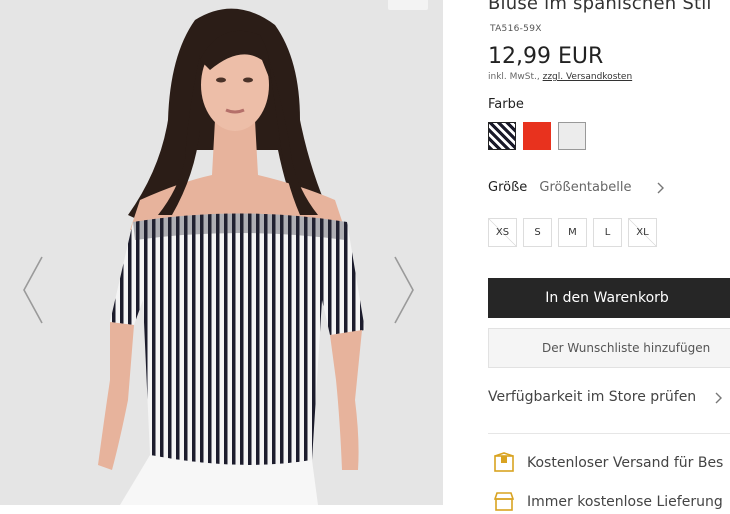 This screenshot has height=514, width=730. Describe the element at coordinates (537, 232) in the screenshot. I see `size-option-s: S` at that location.